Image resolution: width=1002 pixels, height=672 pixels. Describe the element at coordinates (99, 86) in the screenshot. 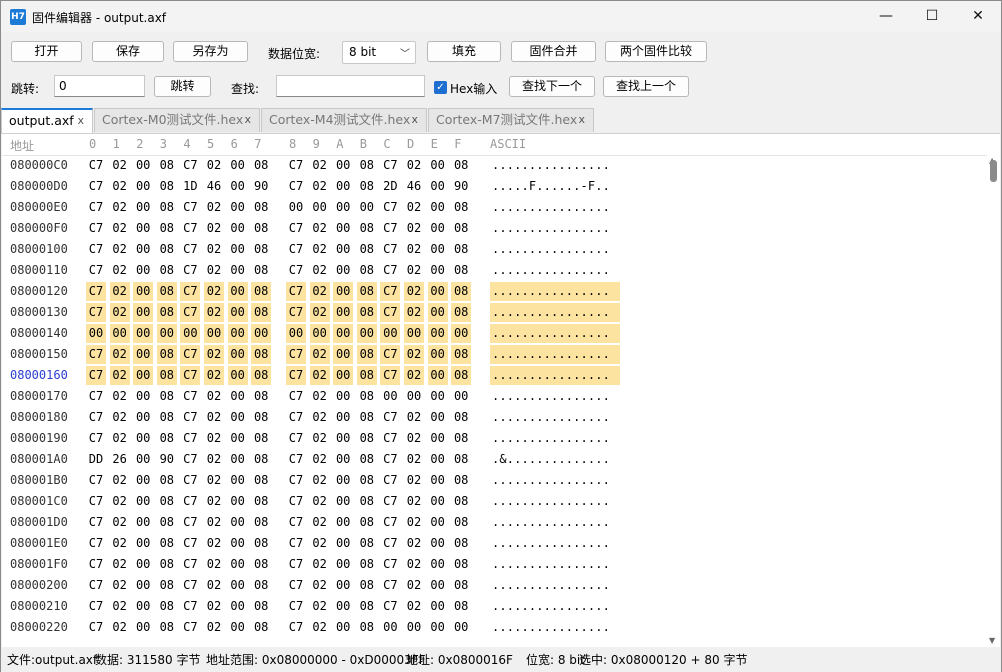

I see `goto-input: 0` at that location.